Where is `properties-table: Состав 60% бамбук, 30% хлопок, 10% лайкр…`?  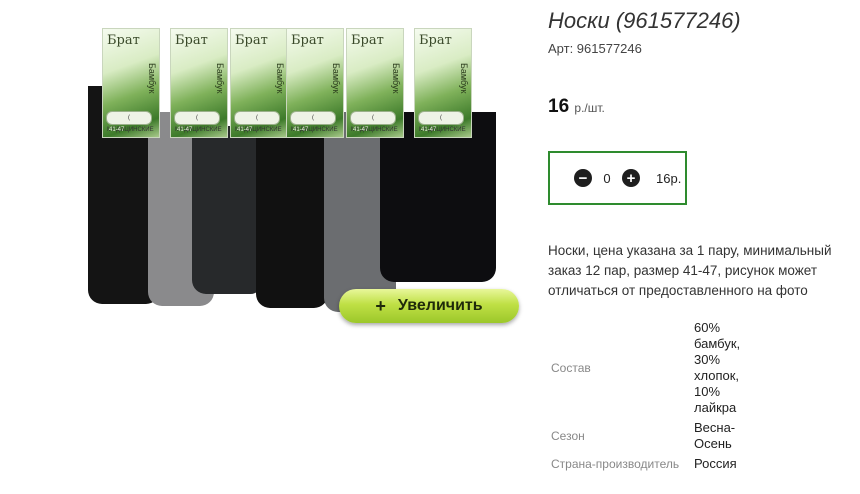 properties-table: Состав 60% бамбук, 30% хлопок, 10% лайкр… is located at coordinates (652, 396).